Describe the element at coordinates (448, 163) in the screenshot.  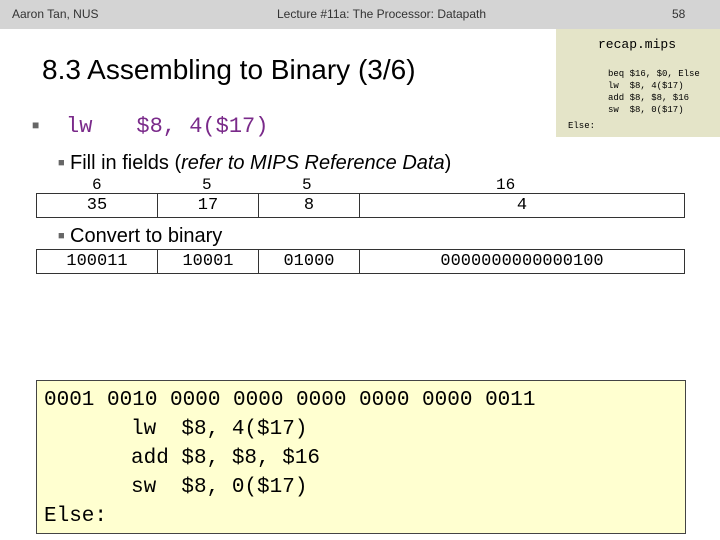
I see `step-fill-suffix: )` at that location.